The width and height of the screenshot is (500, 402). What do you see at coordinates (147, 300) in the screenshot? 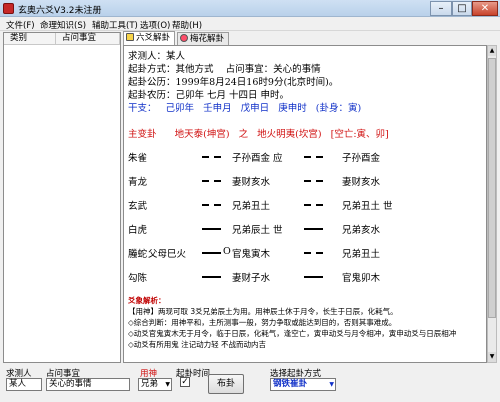
I see `analysis-title: 爻象解析：` at bounding box center [147, 300].